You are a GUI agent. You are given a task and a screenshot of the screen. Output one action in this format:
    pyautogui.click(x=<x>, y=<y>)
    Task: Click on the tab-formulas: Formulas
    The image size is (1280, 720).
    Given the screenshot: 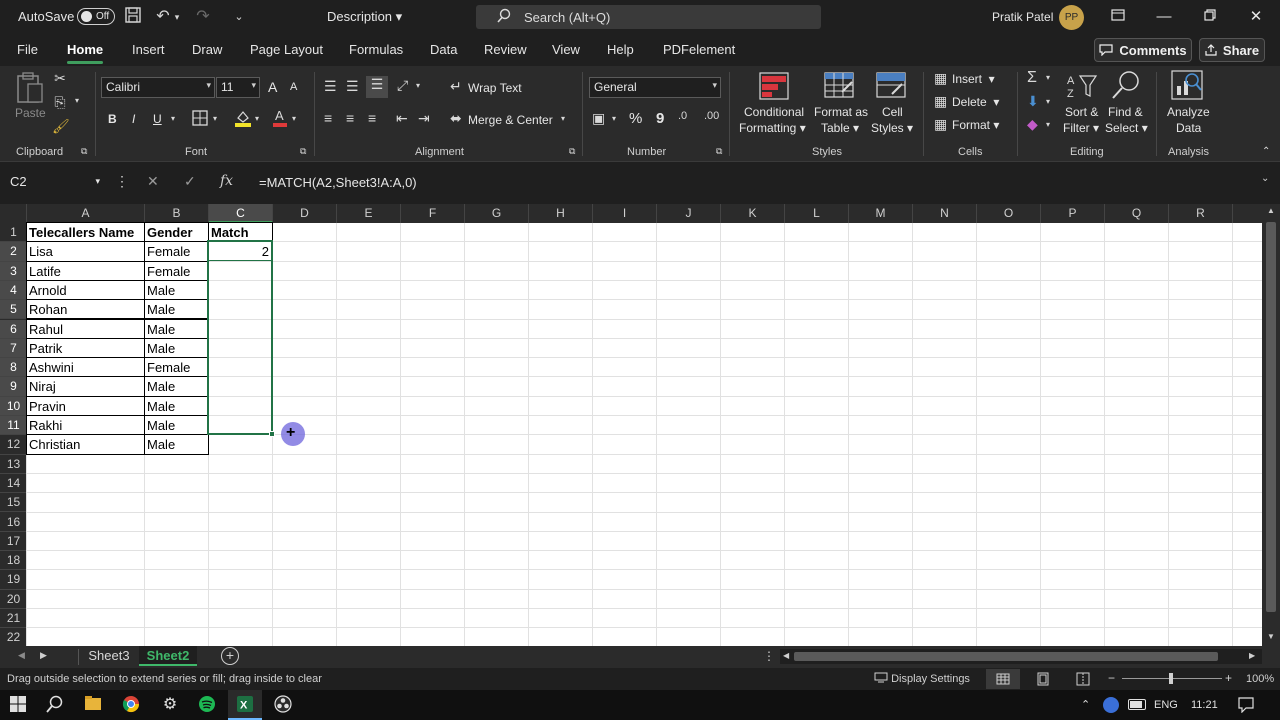 What is the action you would take?
    pyautogui.click(x=376, y=49)
    